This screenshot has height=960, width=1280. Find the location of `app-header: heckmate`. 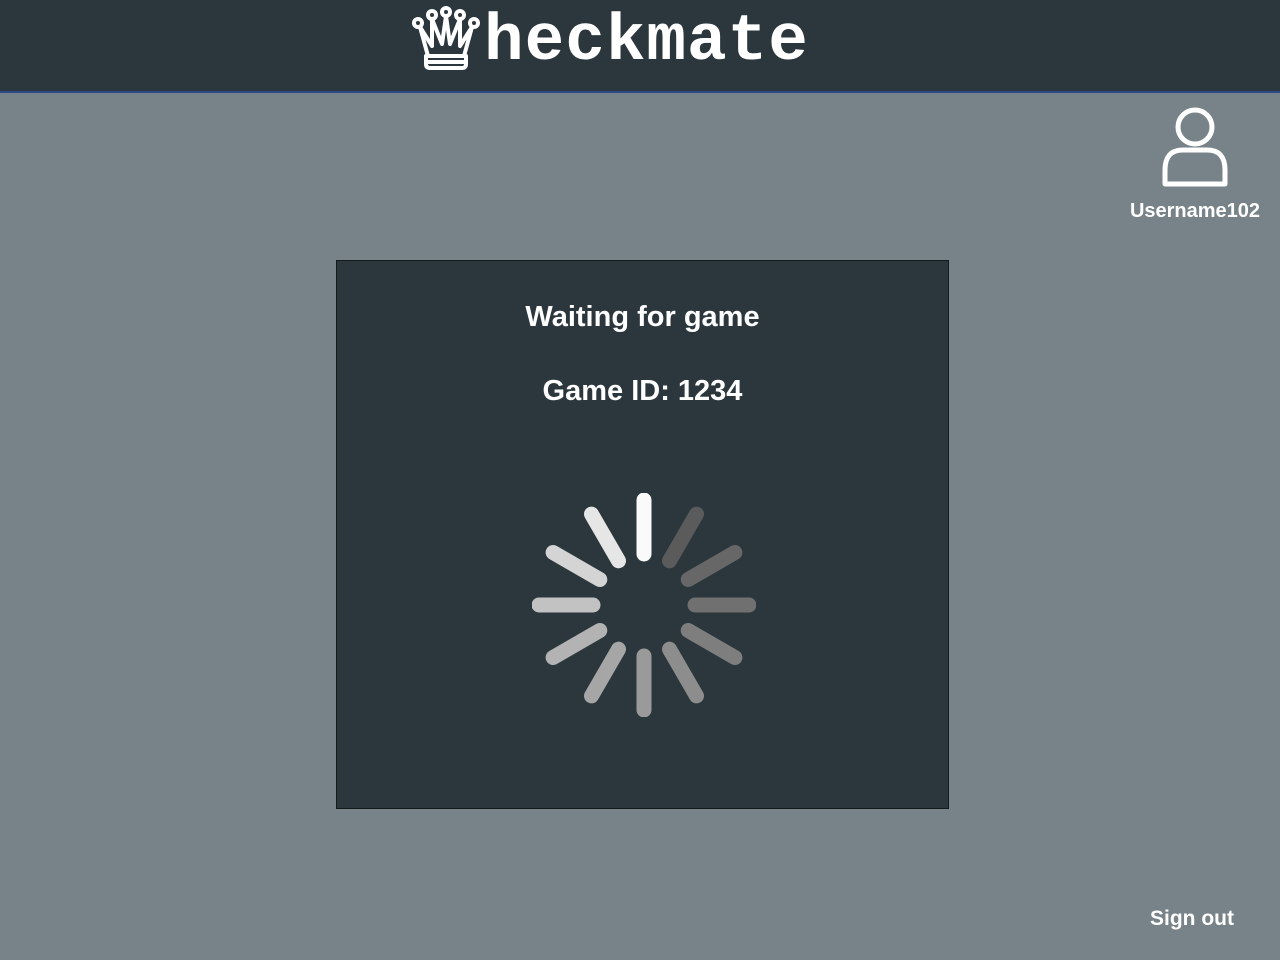

app-header: heckmate is located at coordinates (640, 46).